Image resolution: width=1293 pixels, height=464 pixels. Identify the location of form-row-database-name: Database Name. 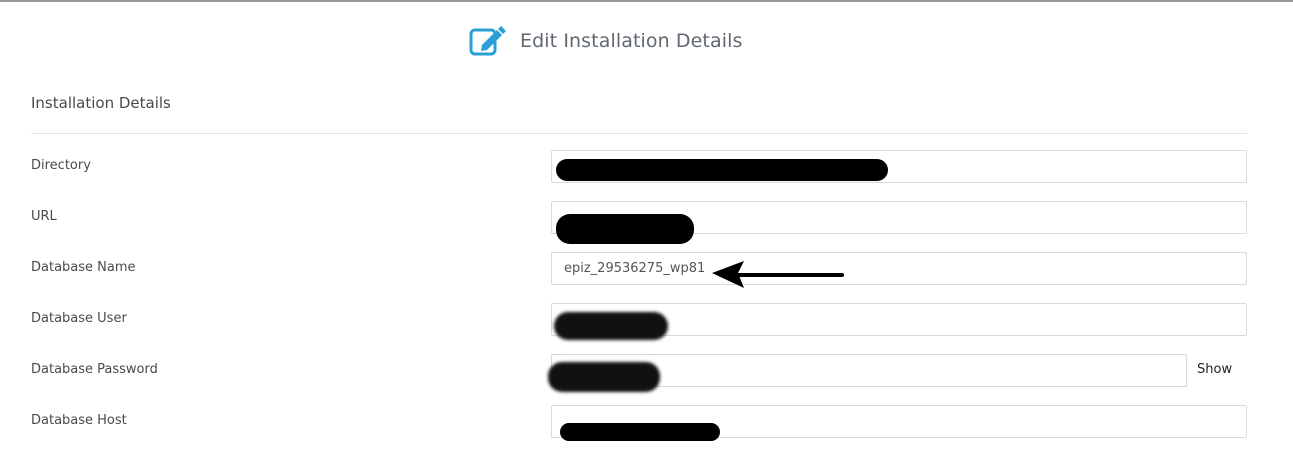
(646, 273).